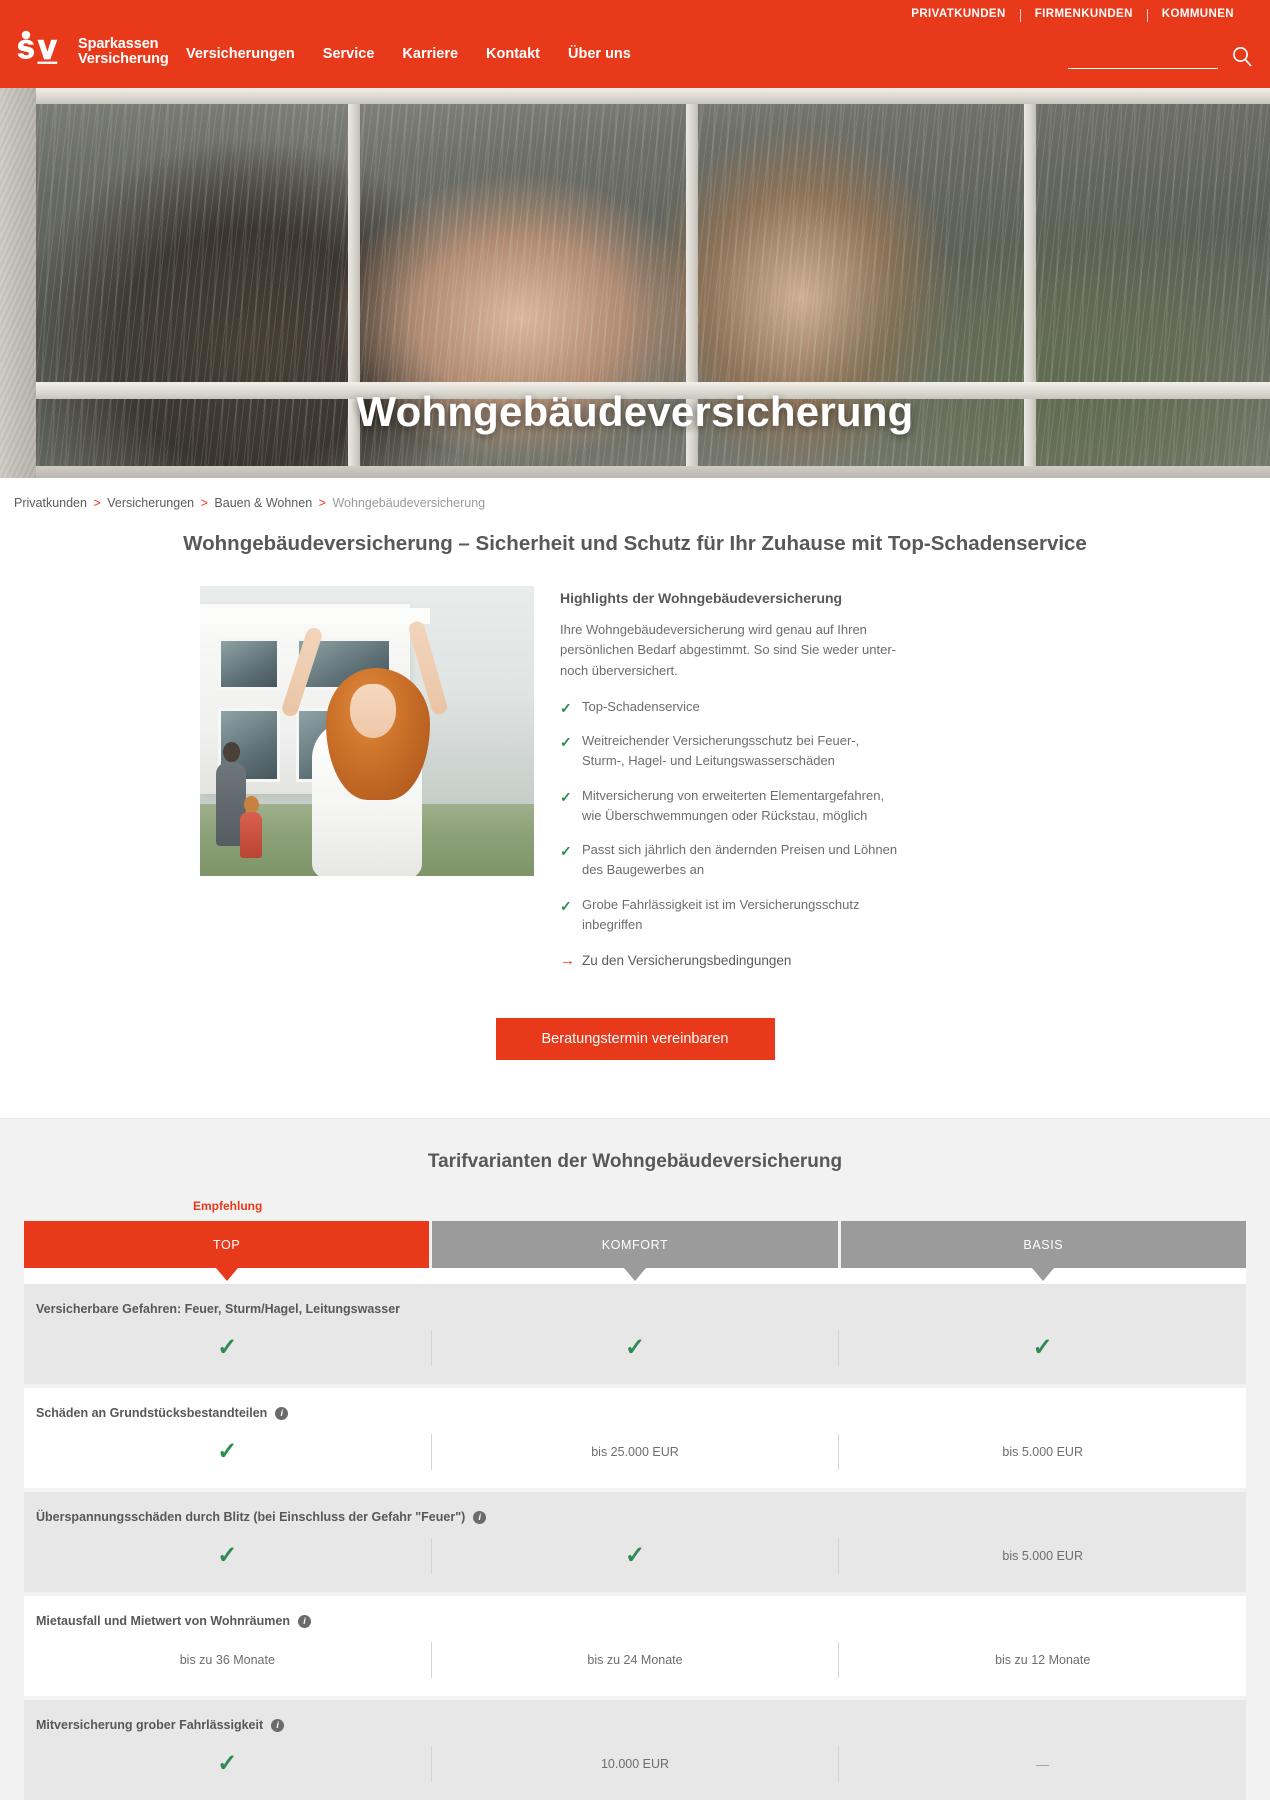 This screenshot has height=1820, width=1270. Describe the element at coordinates (43, 49) in the screenshot. I see `sv-logo-icon` at that location.